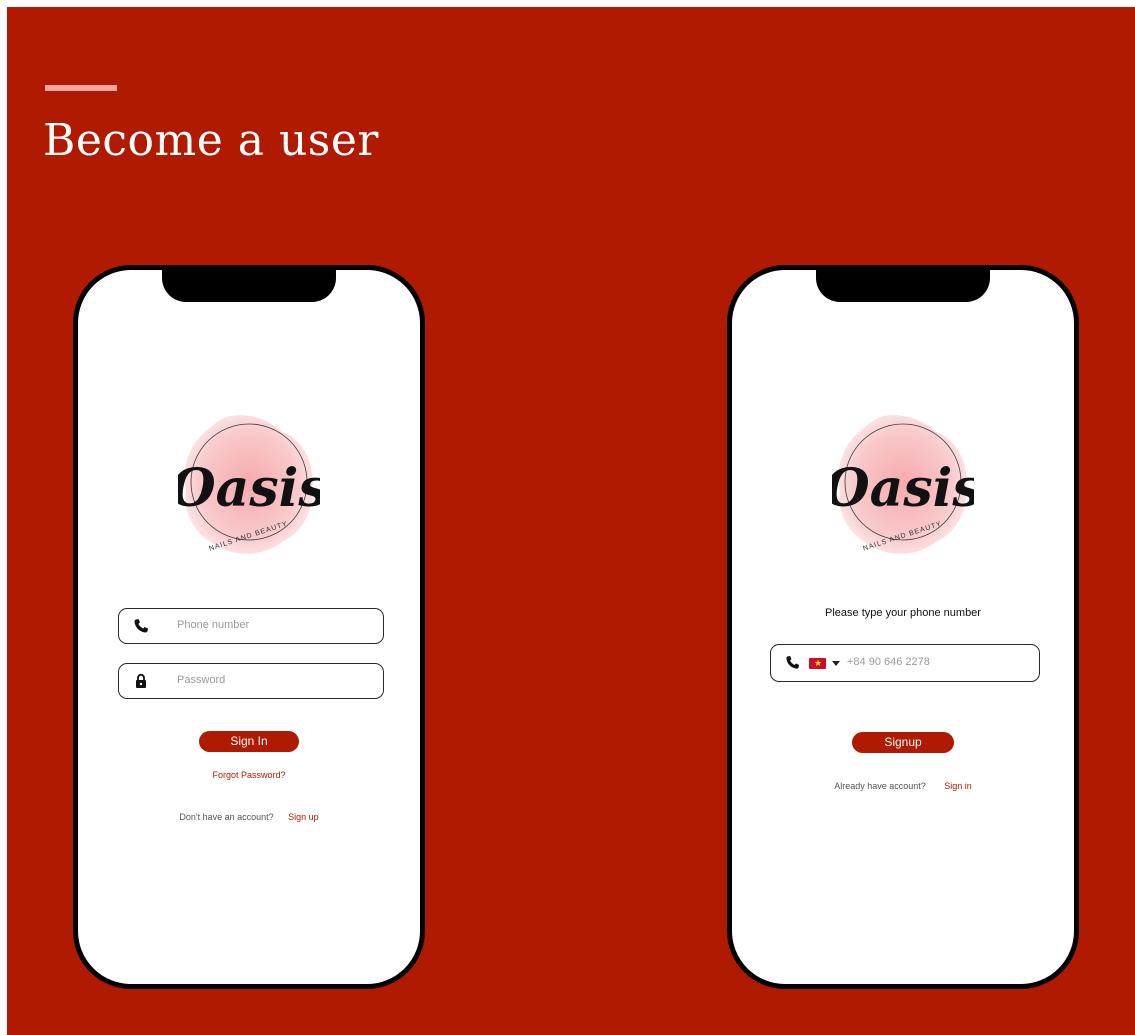 The width and height of the screenshot is (1135, 1035). What do you see at coordinates (880, 786) in the screenshot?
I see `have-account-text: Already have account?` at bounding box center [880, 786].